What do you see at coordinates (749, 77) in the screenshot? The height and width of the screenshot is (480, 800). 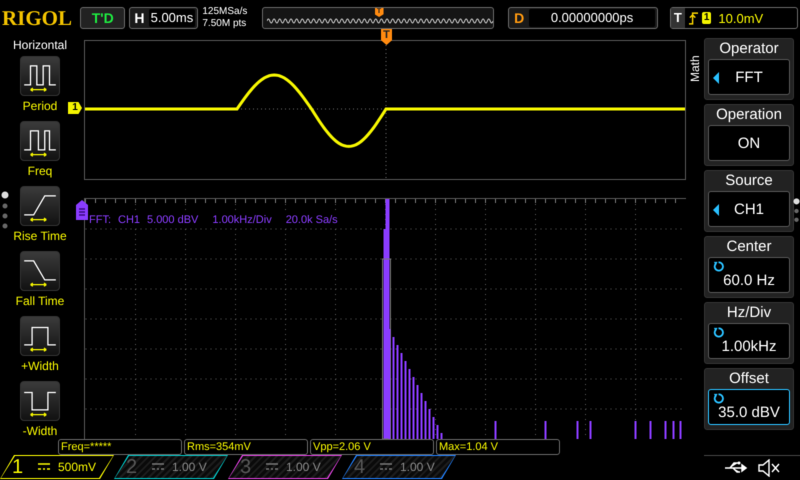 I see `menu-value-button: FFT` at bounding box center [749, 77].